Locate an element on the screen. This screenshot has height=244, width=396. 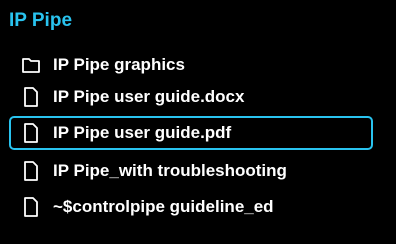
list-item-file: IP Pipe_with troubleshooting is located at coordinates (191, 171).